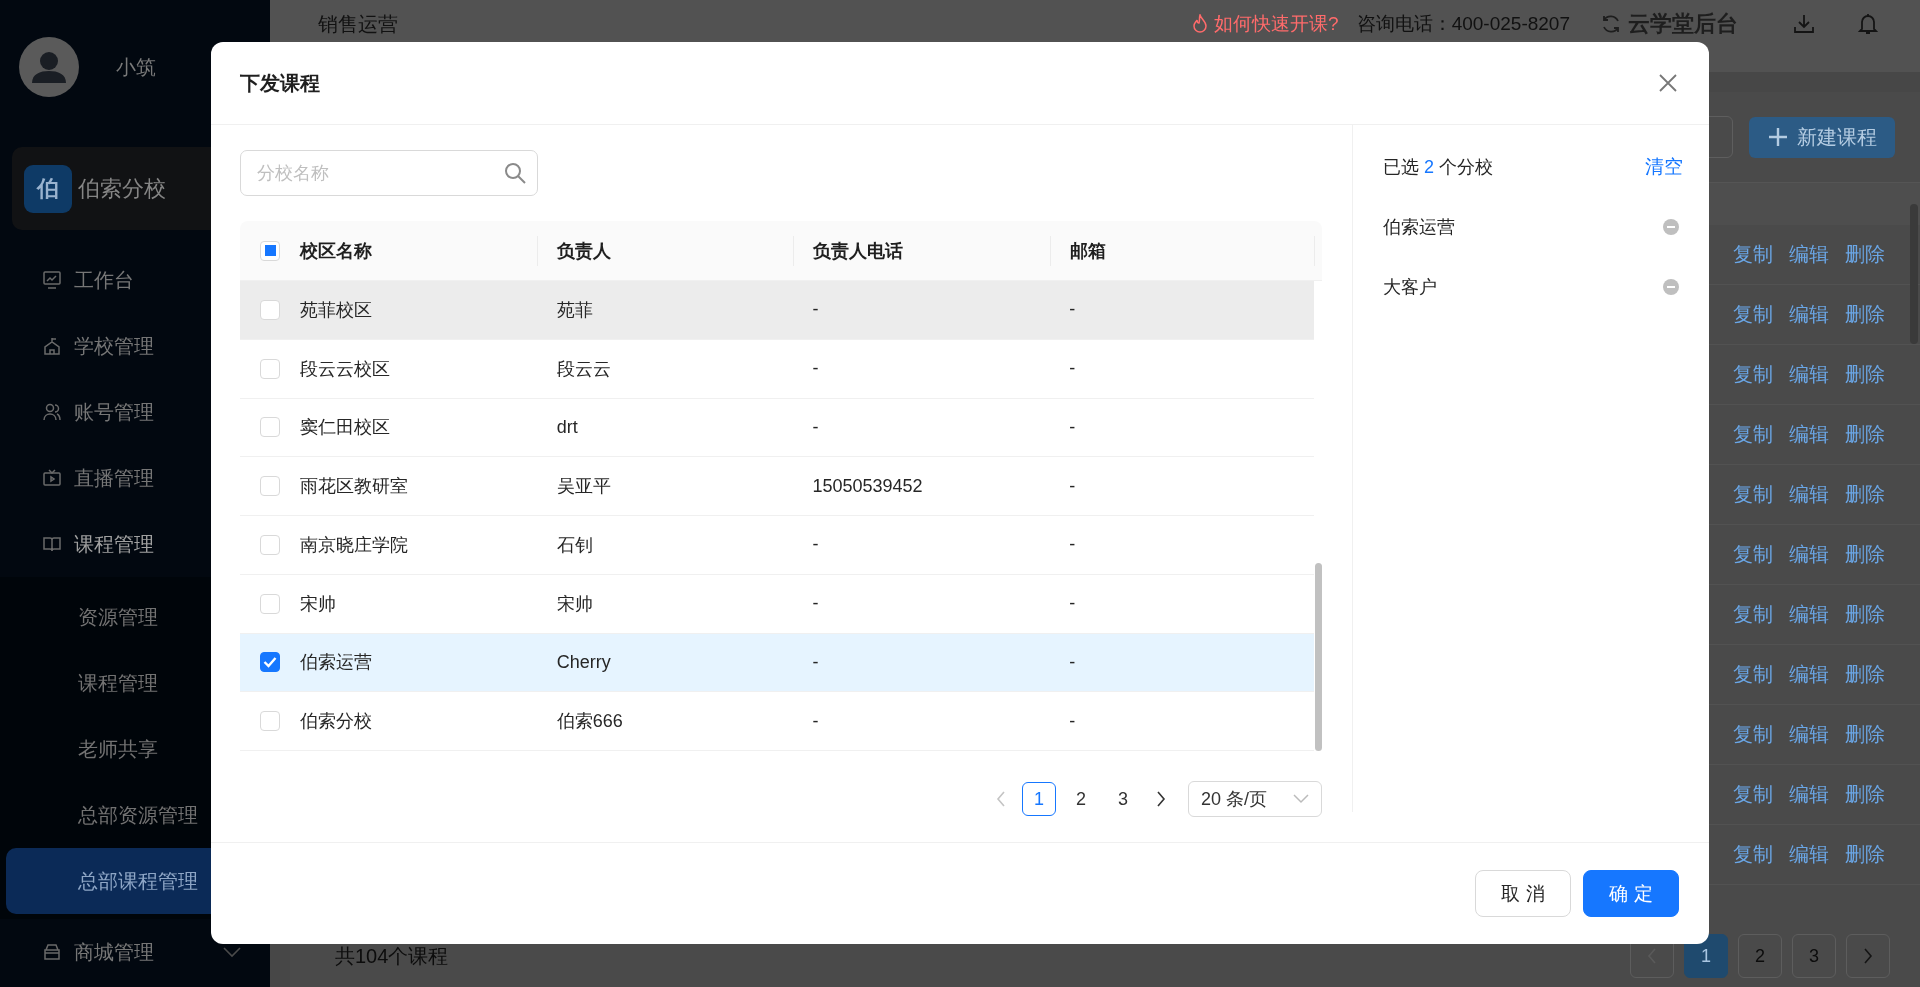 This screenshot has width=1920, height=987. I want to click on table-cell-text: 段云云, so click(584, 369).